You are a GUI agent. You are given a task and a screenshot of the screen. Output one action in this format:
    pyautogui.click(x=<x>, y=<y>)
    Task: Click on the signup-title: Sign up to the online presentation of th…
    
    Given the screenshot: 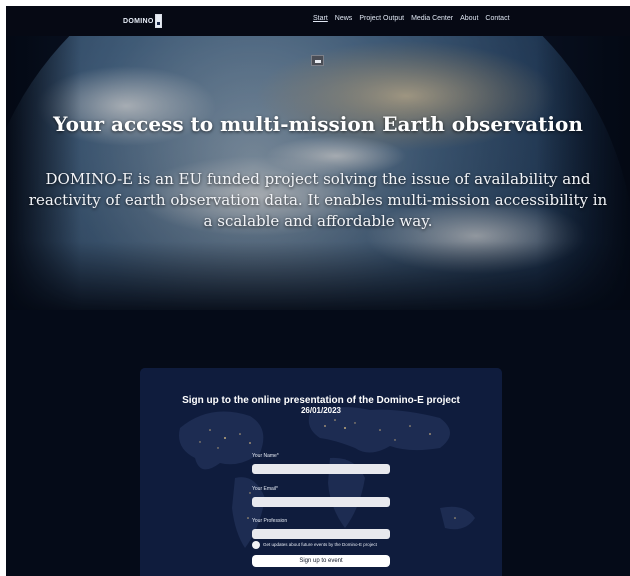 What is the action you would take?
    pyautogui.click(x=321, y=400)
    